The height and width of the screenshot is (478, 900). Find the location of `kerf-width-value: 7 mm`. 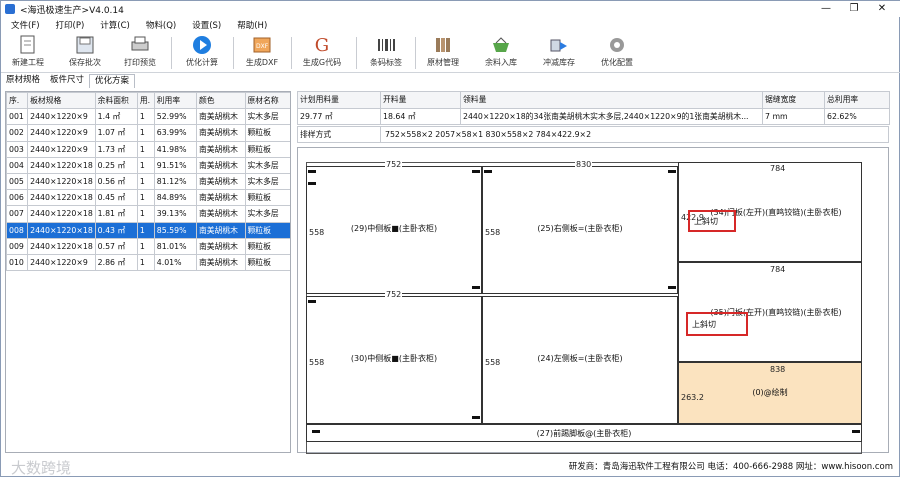

kerf-width-value: 7 mm is located at coordinates (793, 116).